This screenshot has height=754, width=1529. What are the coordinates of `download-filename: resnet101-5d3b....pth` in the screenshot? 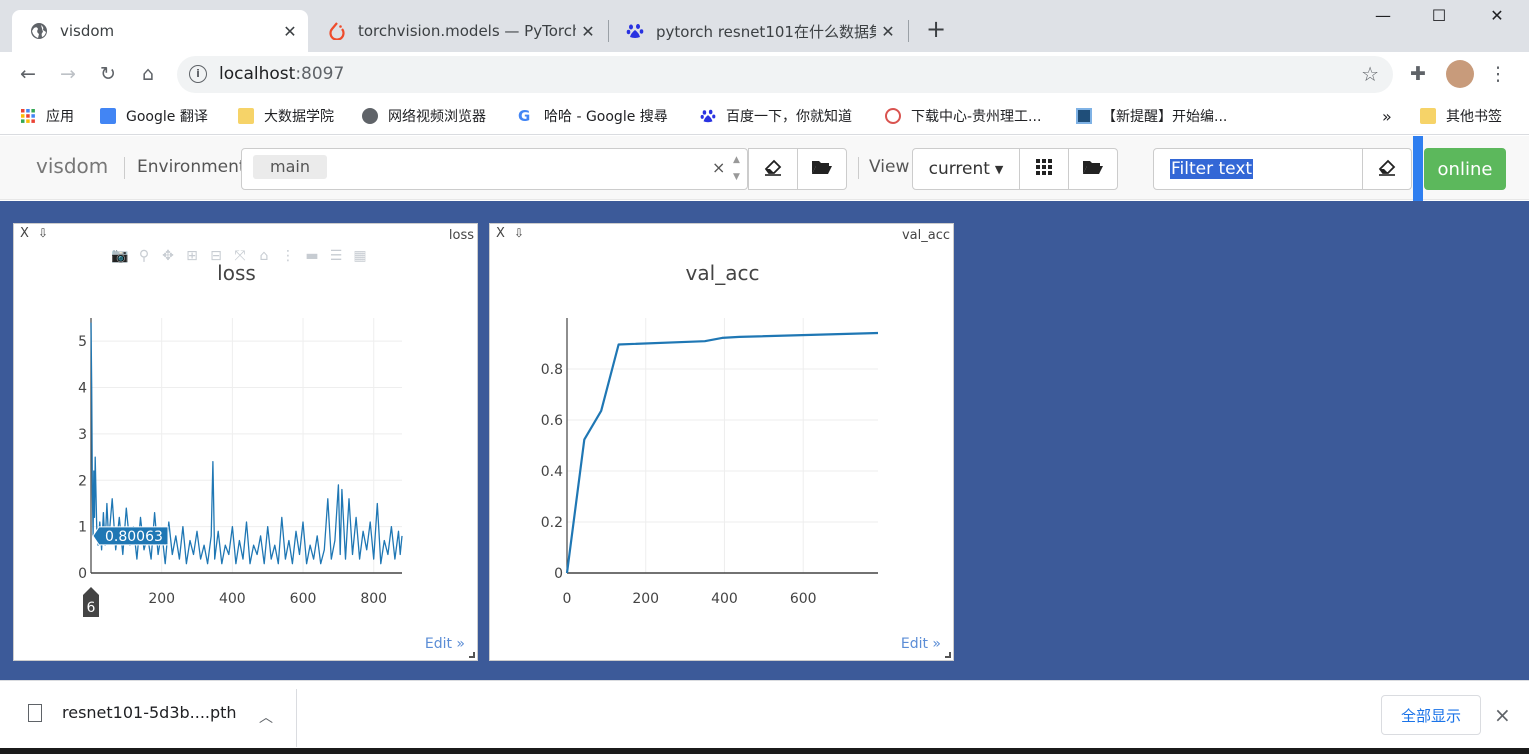 It's located at (149, 712).